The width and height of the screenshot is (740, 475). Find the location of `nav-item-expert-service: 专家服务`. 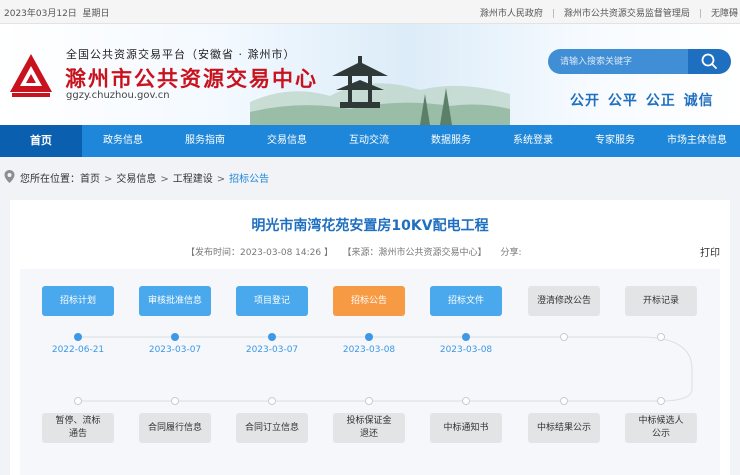

nav-item-expert-service: 专家服务 is located at coordinates (615, 141).